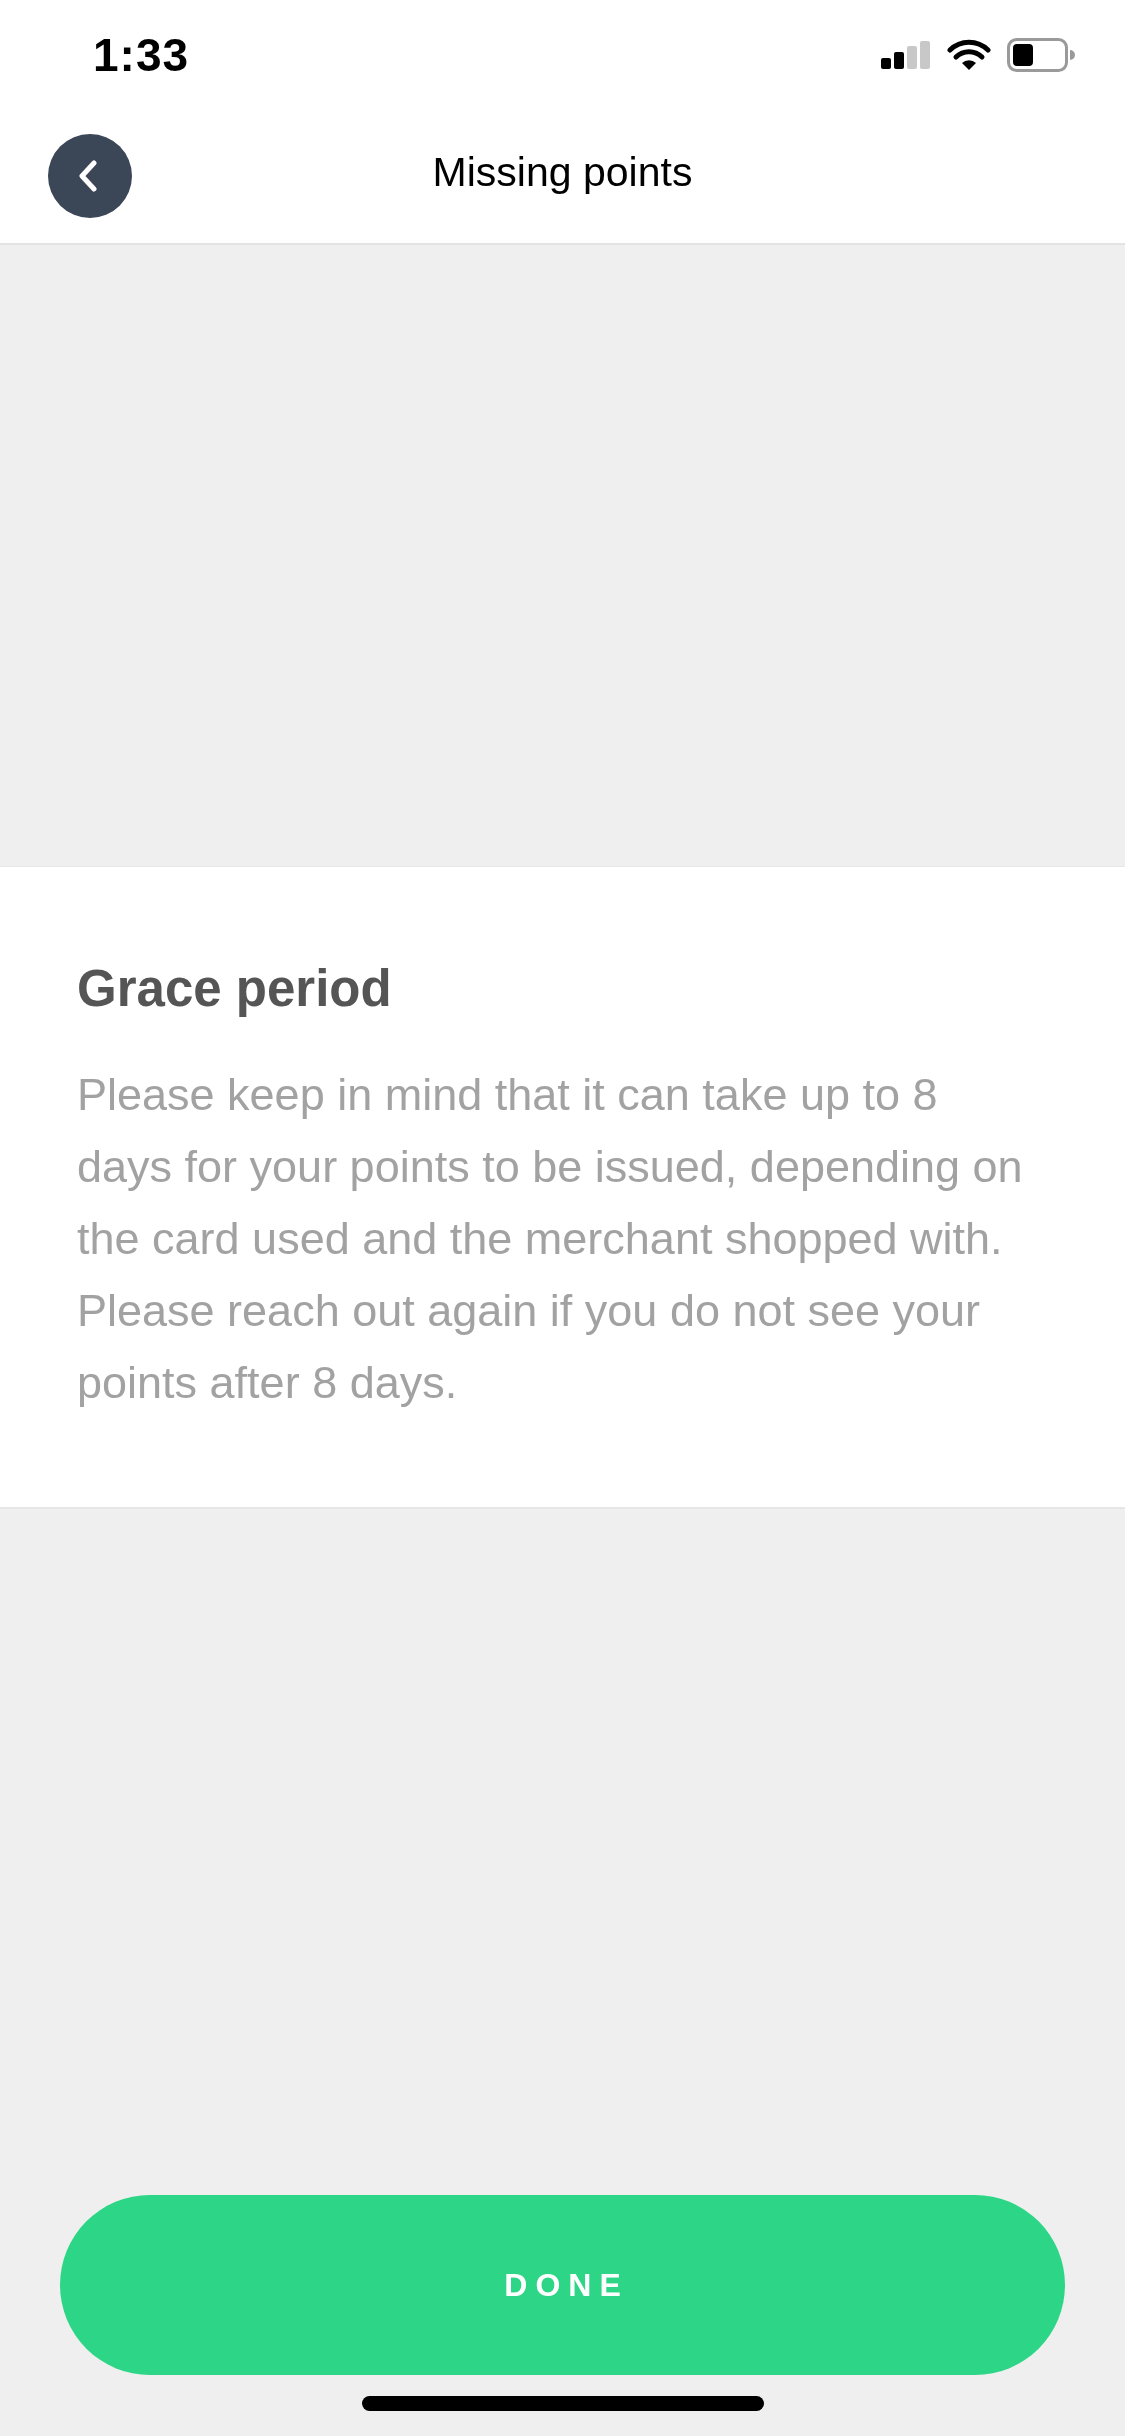 Image resolution: width=1125 pixels, height=2436 pixels. What do you see at coordinates (969, 55) in the screenshot?
I see `wifi-icon` at bounding box center [969, 55].